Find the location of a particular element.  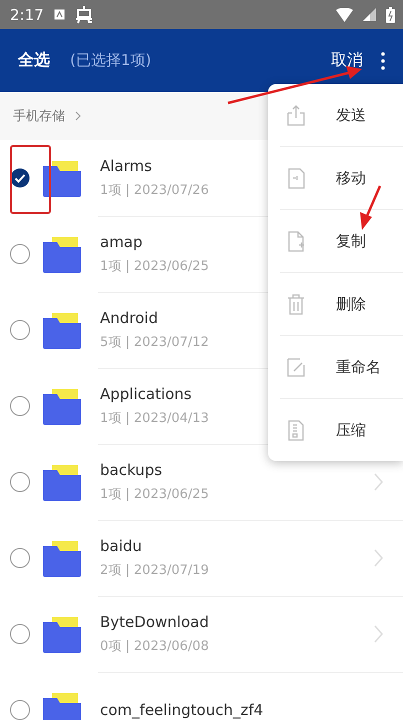

folder-name: backups is located at coordinates (131, 470).